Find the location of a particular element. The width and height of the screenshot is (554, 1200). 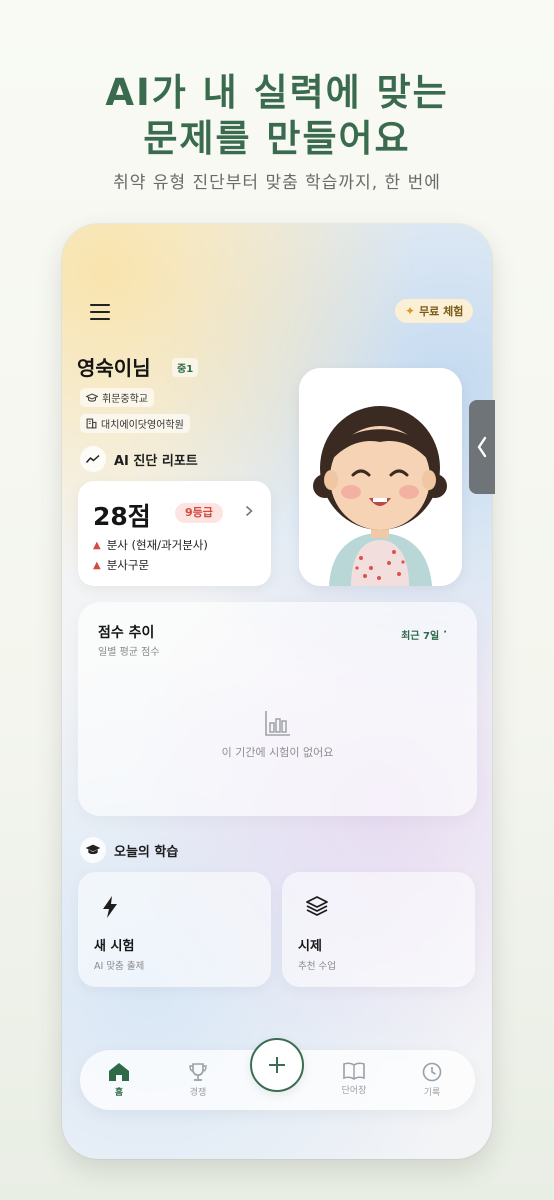

trend-line-icon is located at coordinates (93, 459).